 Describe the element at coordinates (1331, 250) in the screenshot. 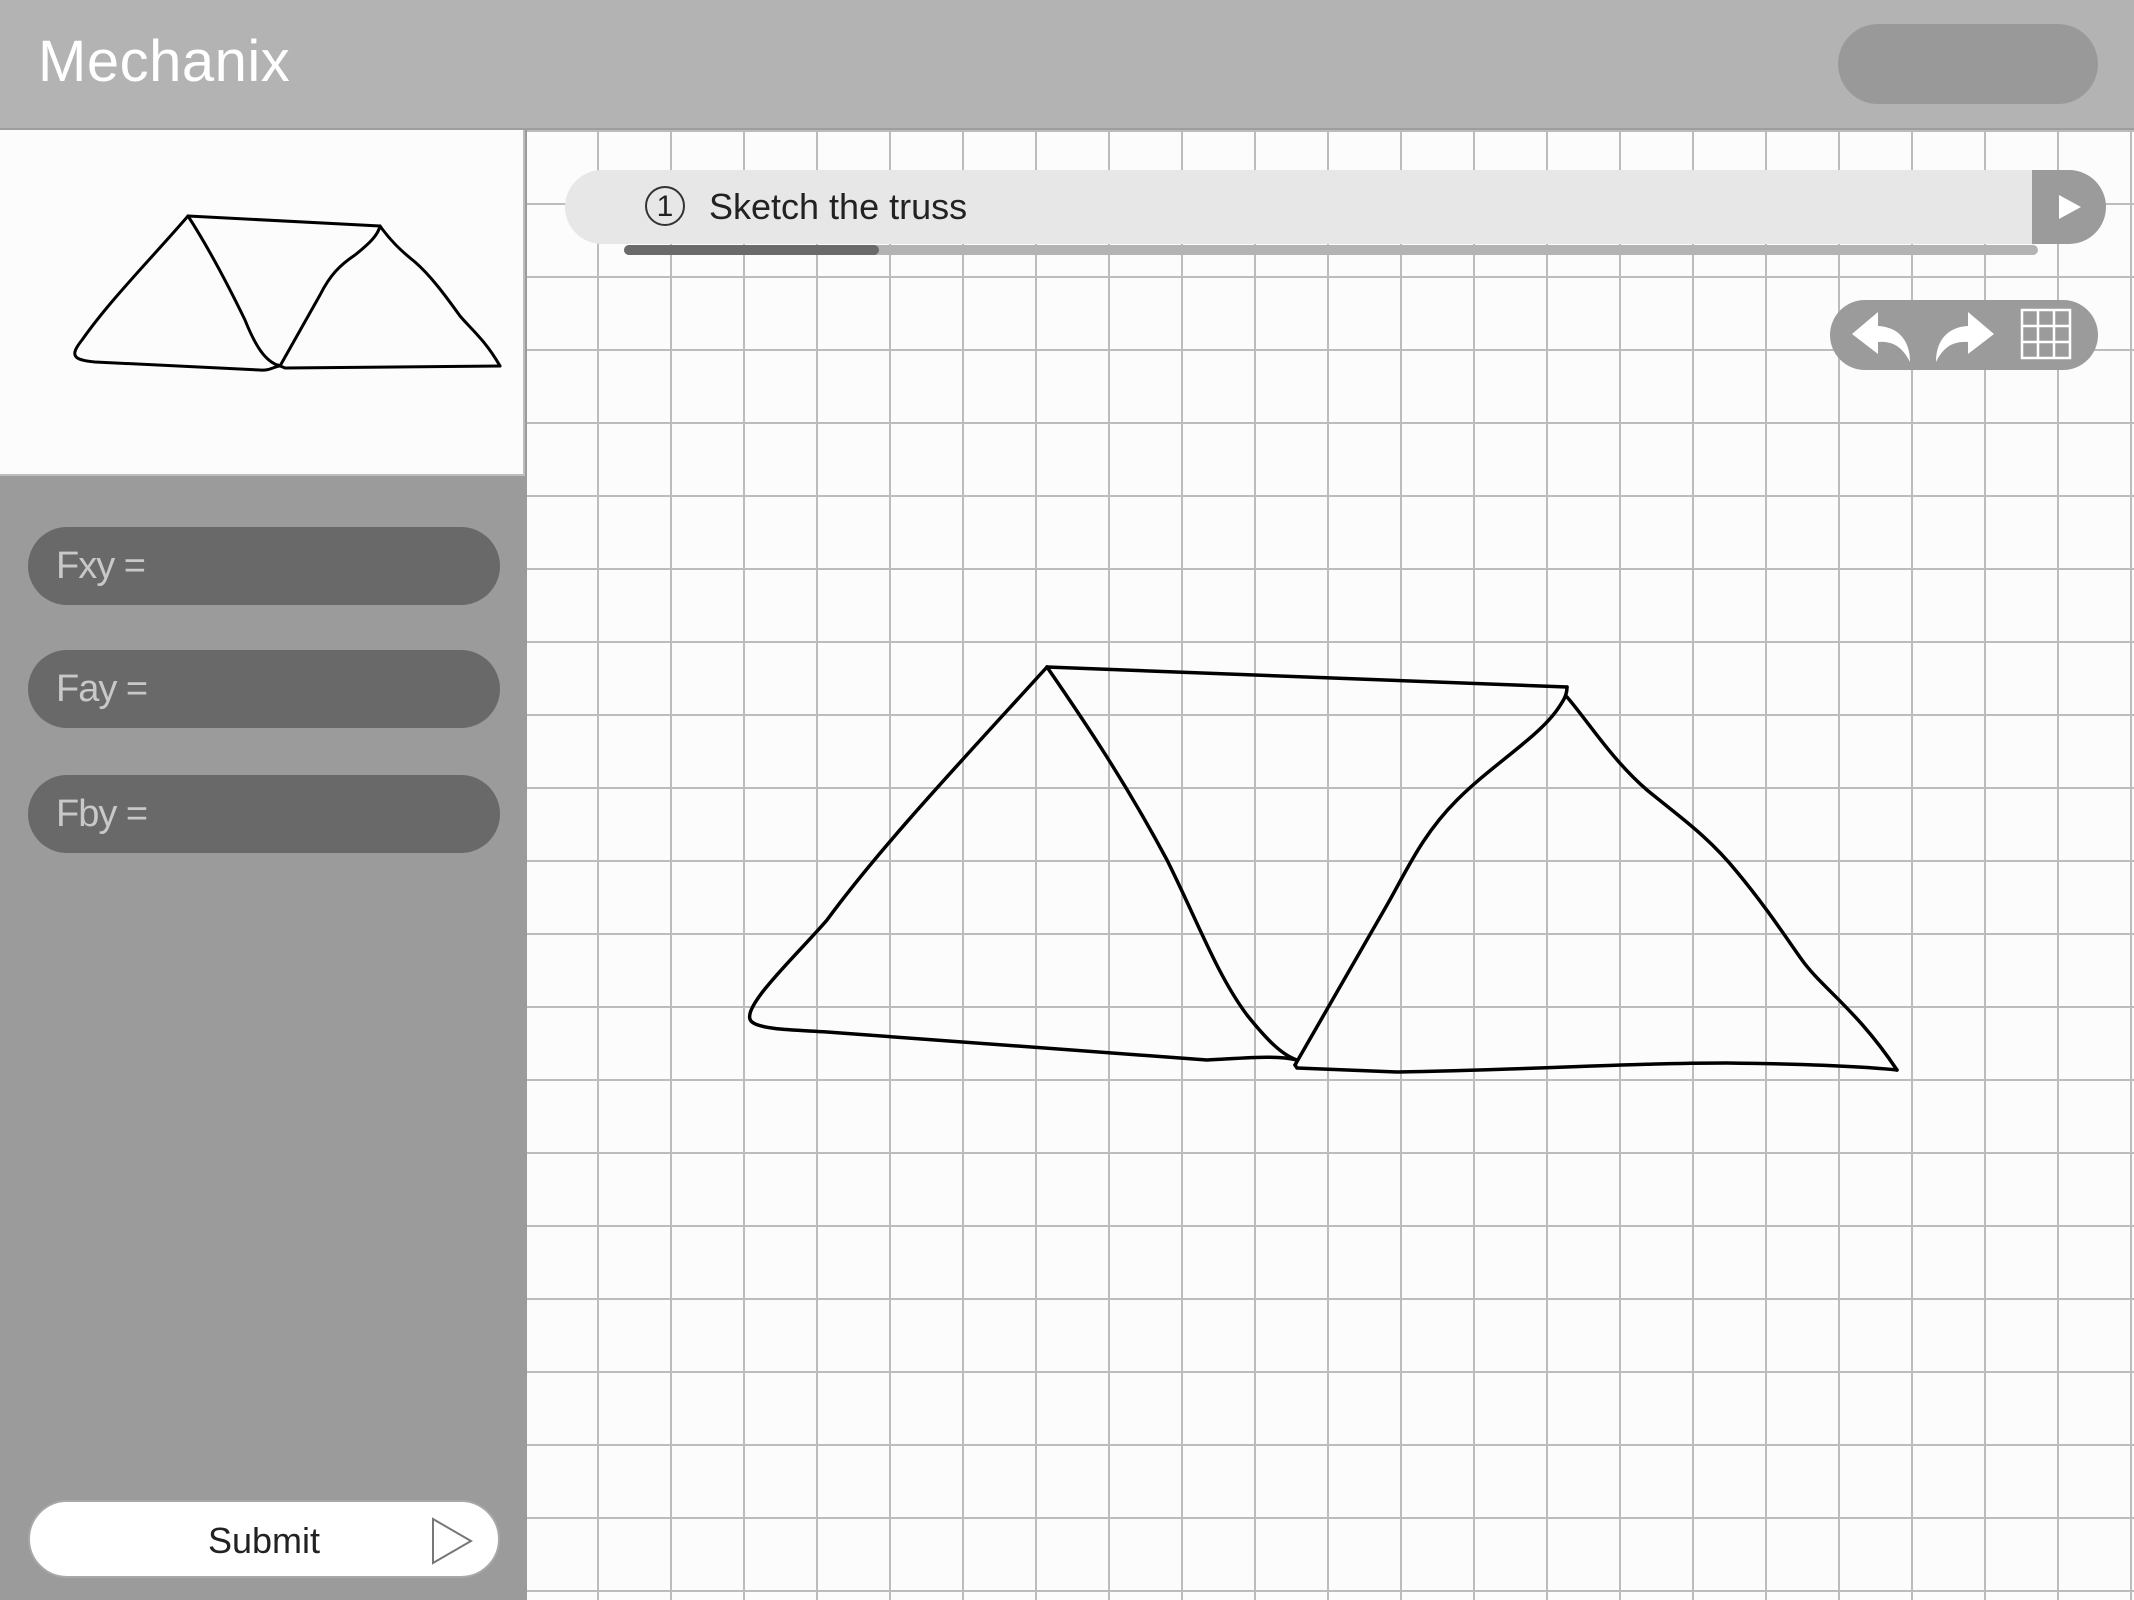

I see `step-progress` at that location.